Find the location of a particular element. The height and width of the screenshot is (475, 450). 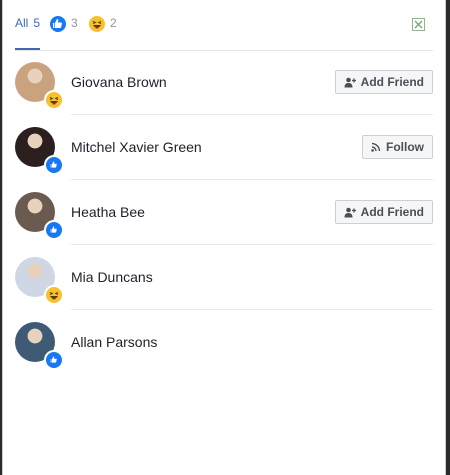

tab-haha: 2 is located at coordinates (103, 33).